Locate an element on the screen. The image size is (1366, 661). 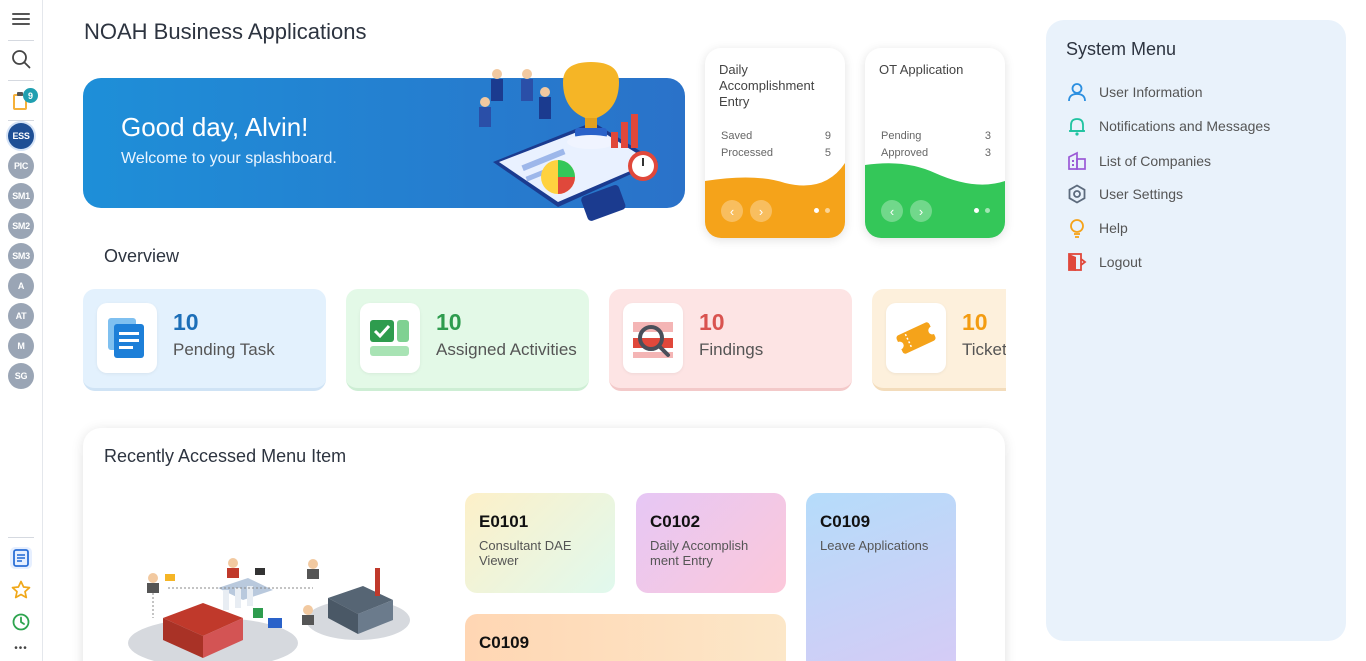
recent-item: C0102 Daily Accomplish ment Entry is located at coordinates (711, 543).